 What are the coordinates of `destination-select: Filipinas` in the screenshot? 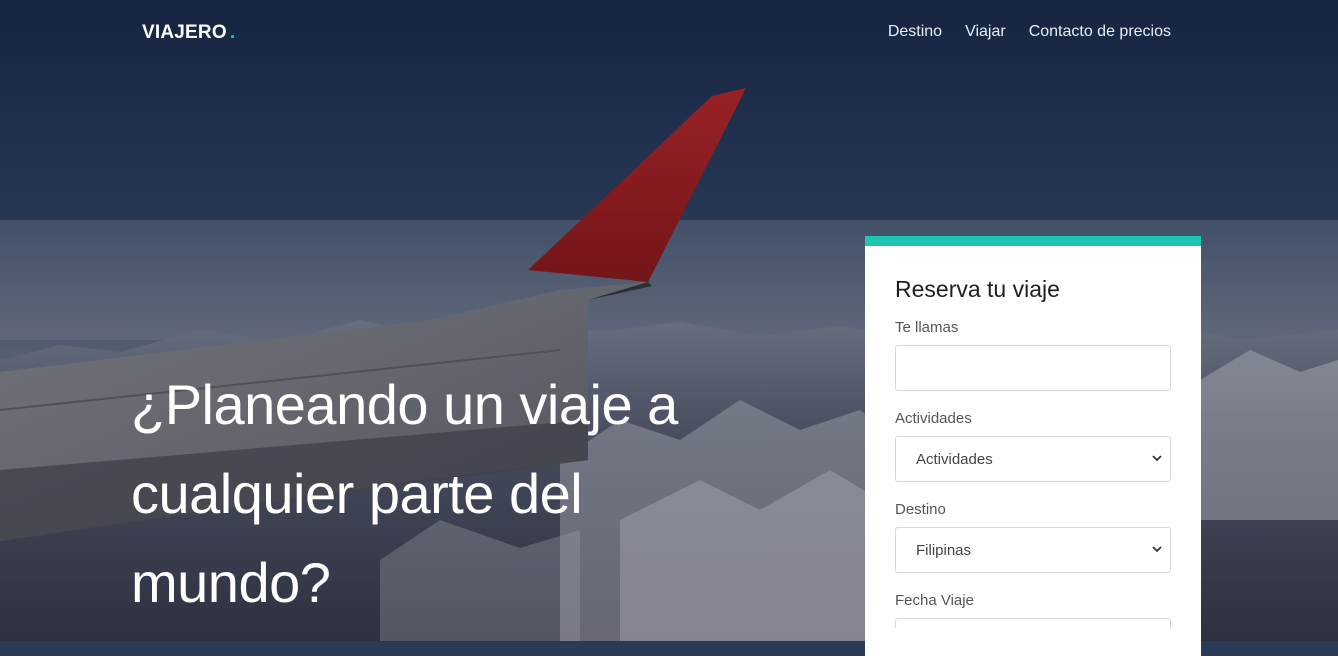 It's located at (1033, 550).